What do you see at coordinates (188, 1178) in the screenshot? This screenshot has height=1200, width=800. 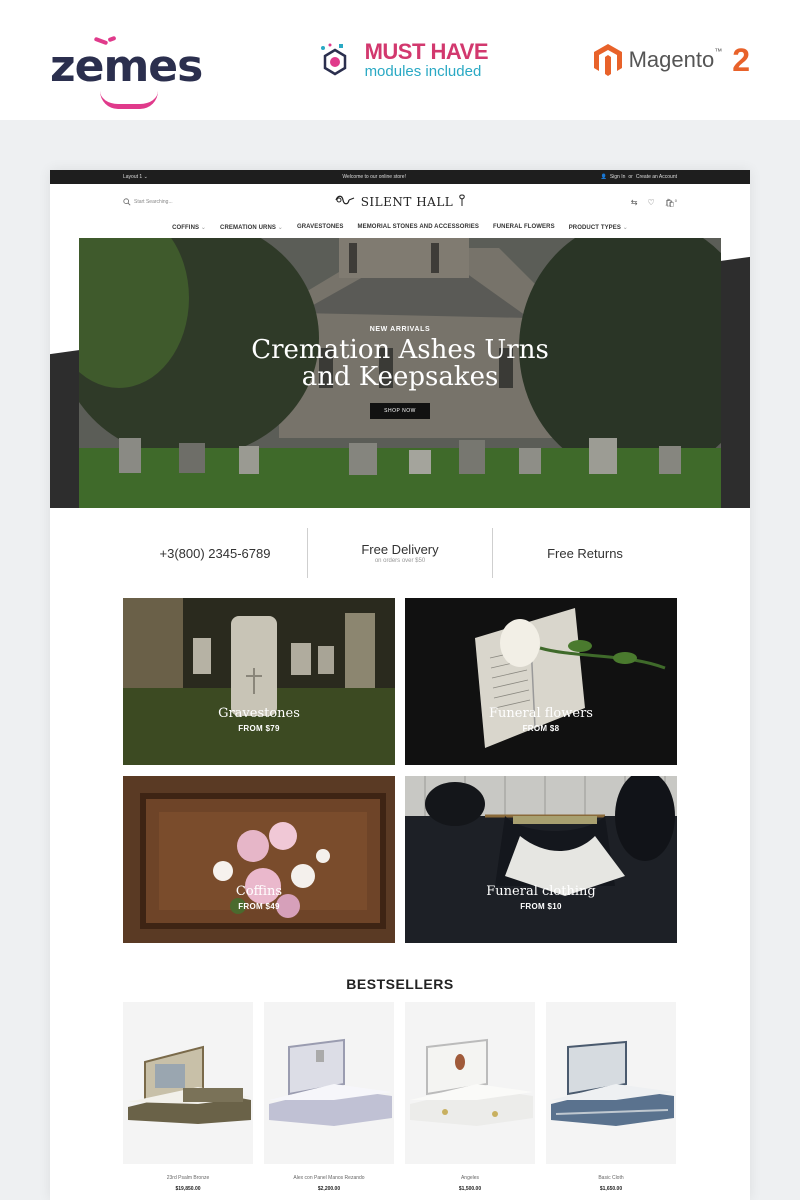 I see `product-name: 23rd Psalm Bronze` at bounding box center [188, 1178].